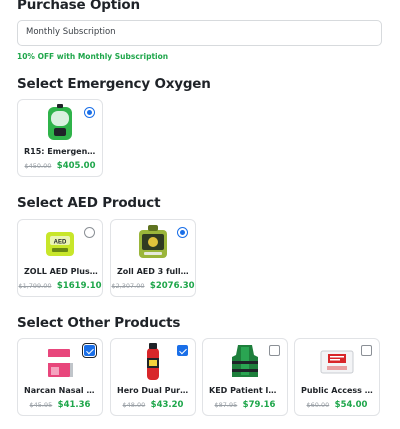  Describe the element at coordinates (351, 405) in the screenshot. I see `sale-price: $54.00` at that location.